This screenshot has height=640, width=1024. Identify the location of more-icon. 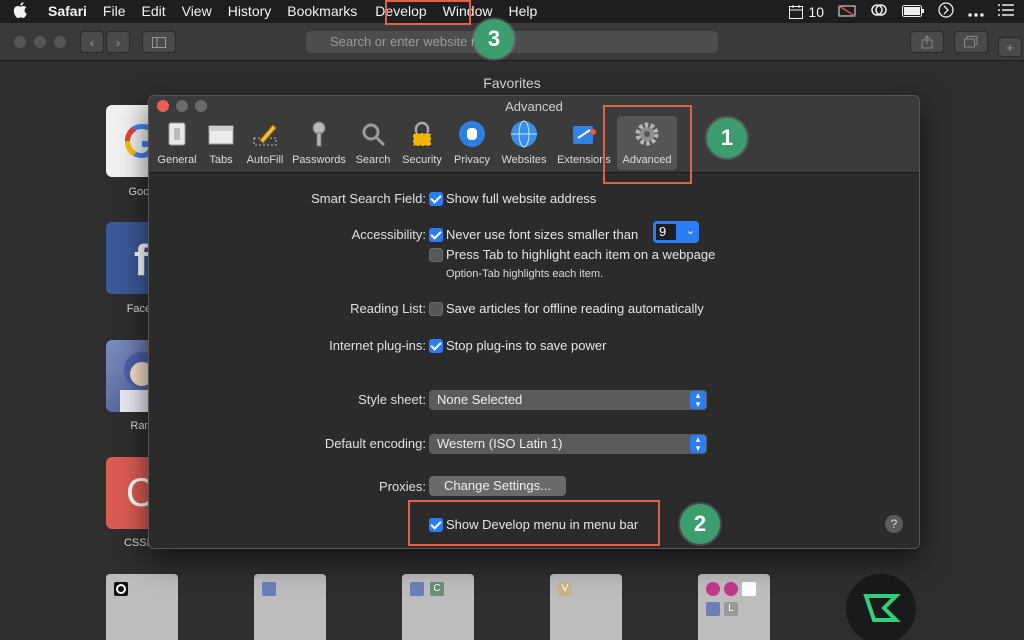
(976, 12).